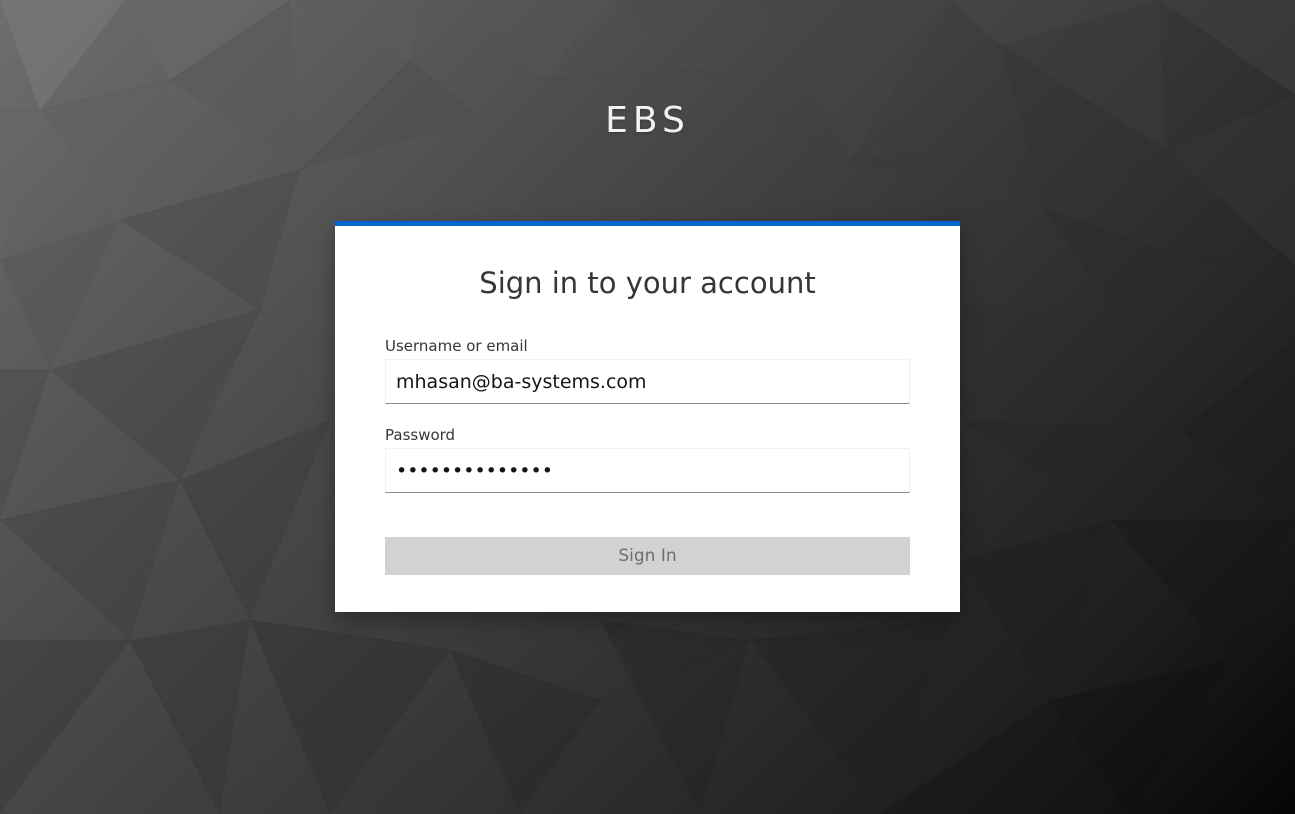 The height and width of the screenshot is (814, 1295). Describe the element at coordinates (647, 283) in the screenshot. I see `login-heading: Sign in to your account` at that location.